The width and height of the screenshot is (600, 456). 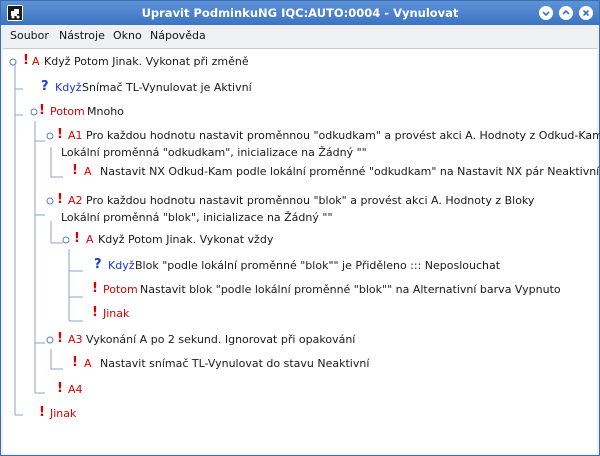 What do you see at coordinates (127, 35) in the screenshot?
I see `menu-okno: Okno` at bounding box center [127, 35].